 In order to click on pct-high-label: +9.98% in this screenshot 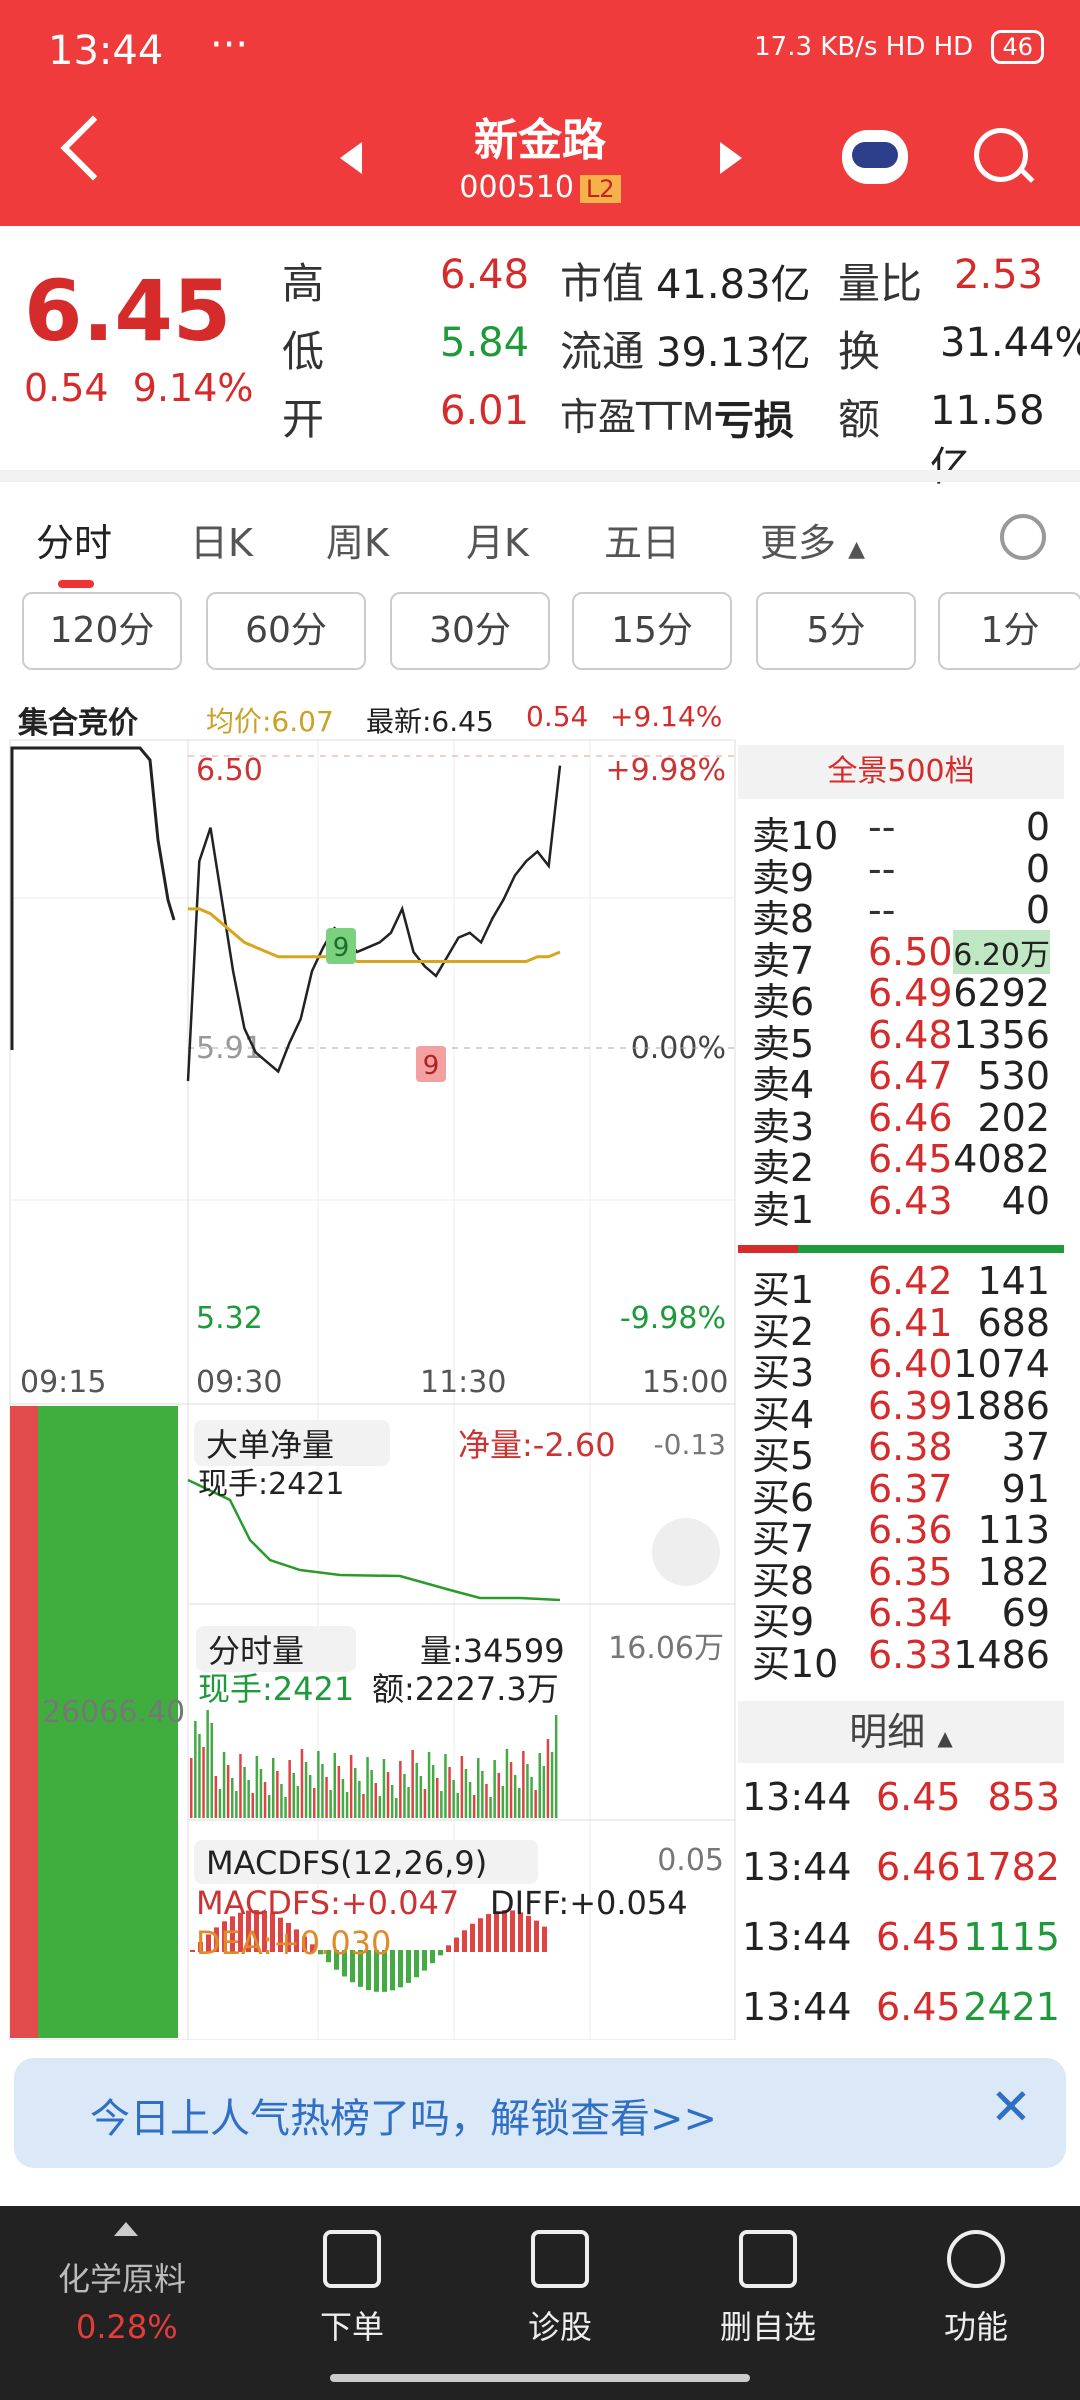, I will do `click(666, 770)`.